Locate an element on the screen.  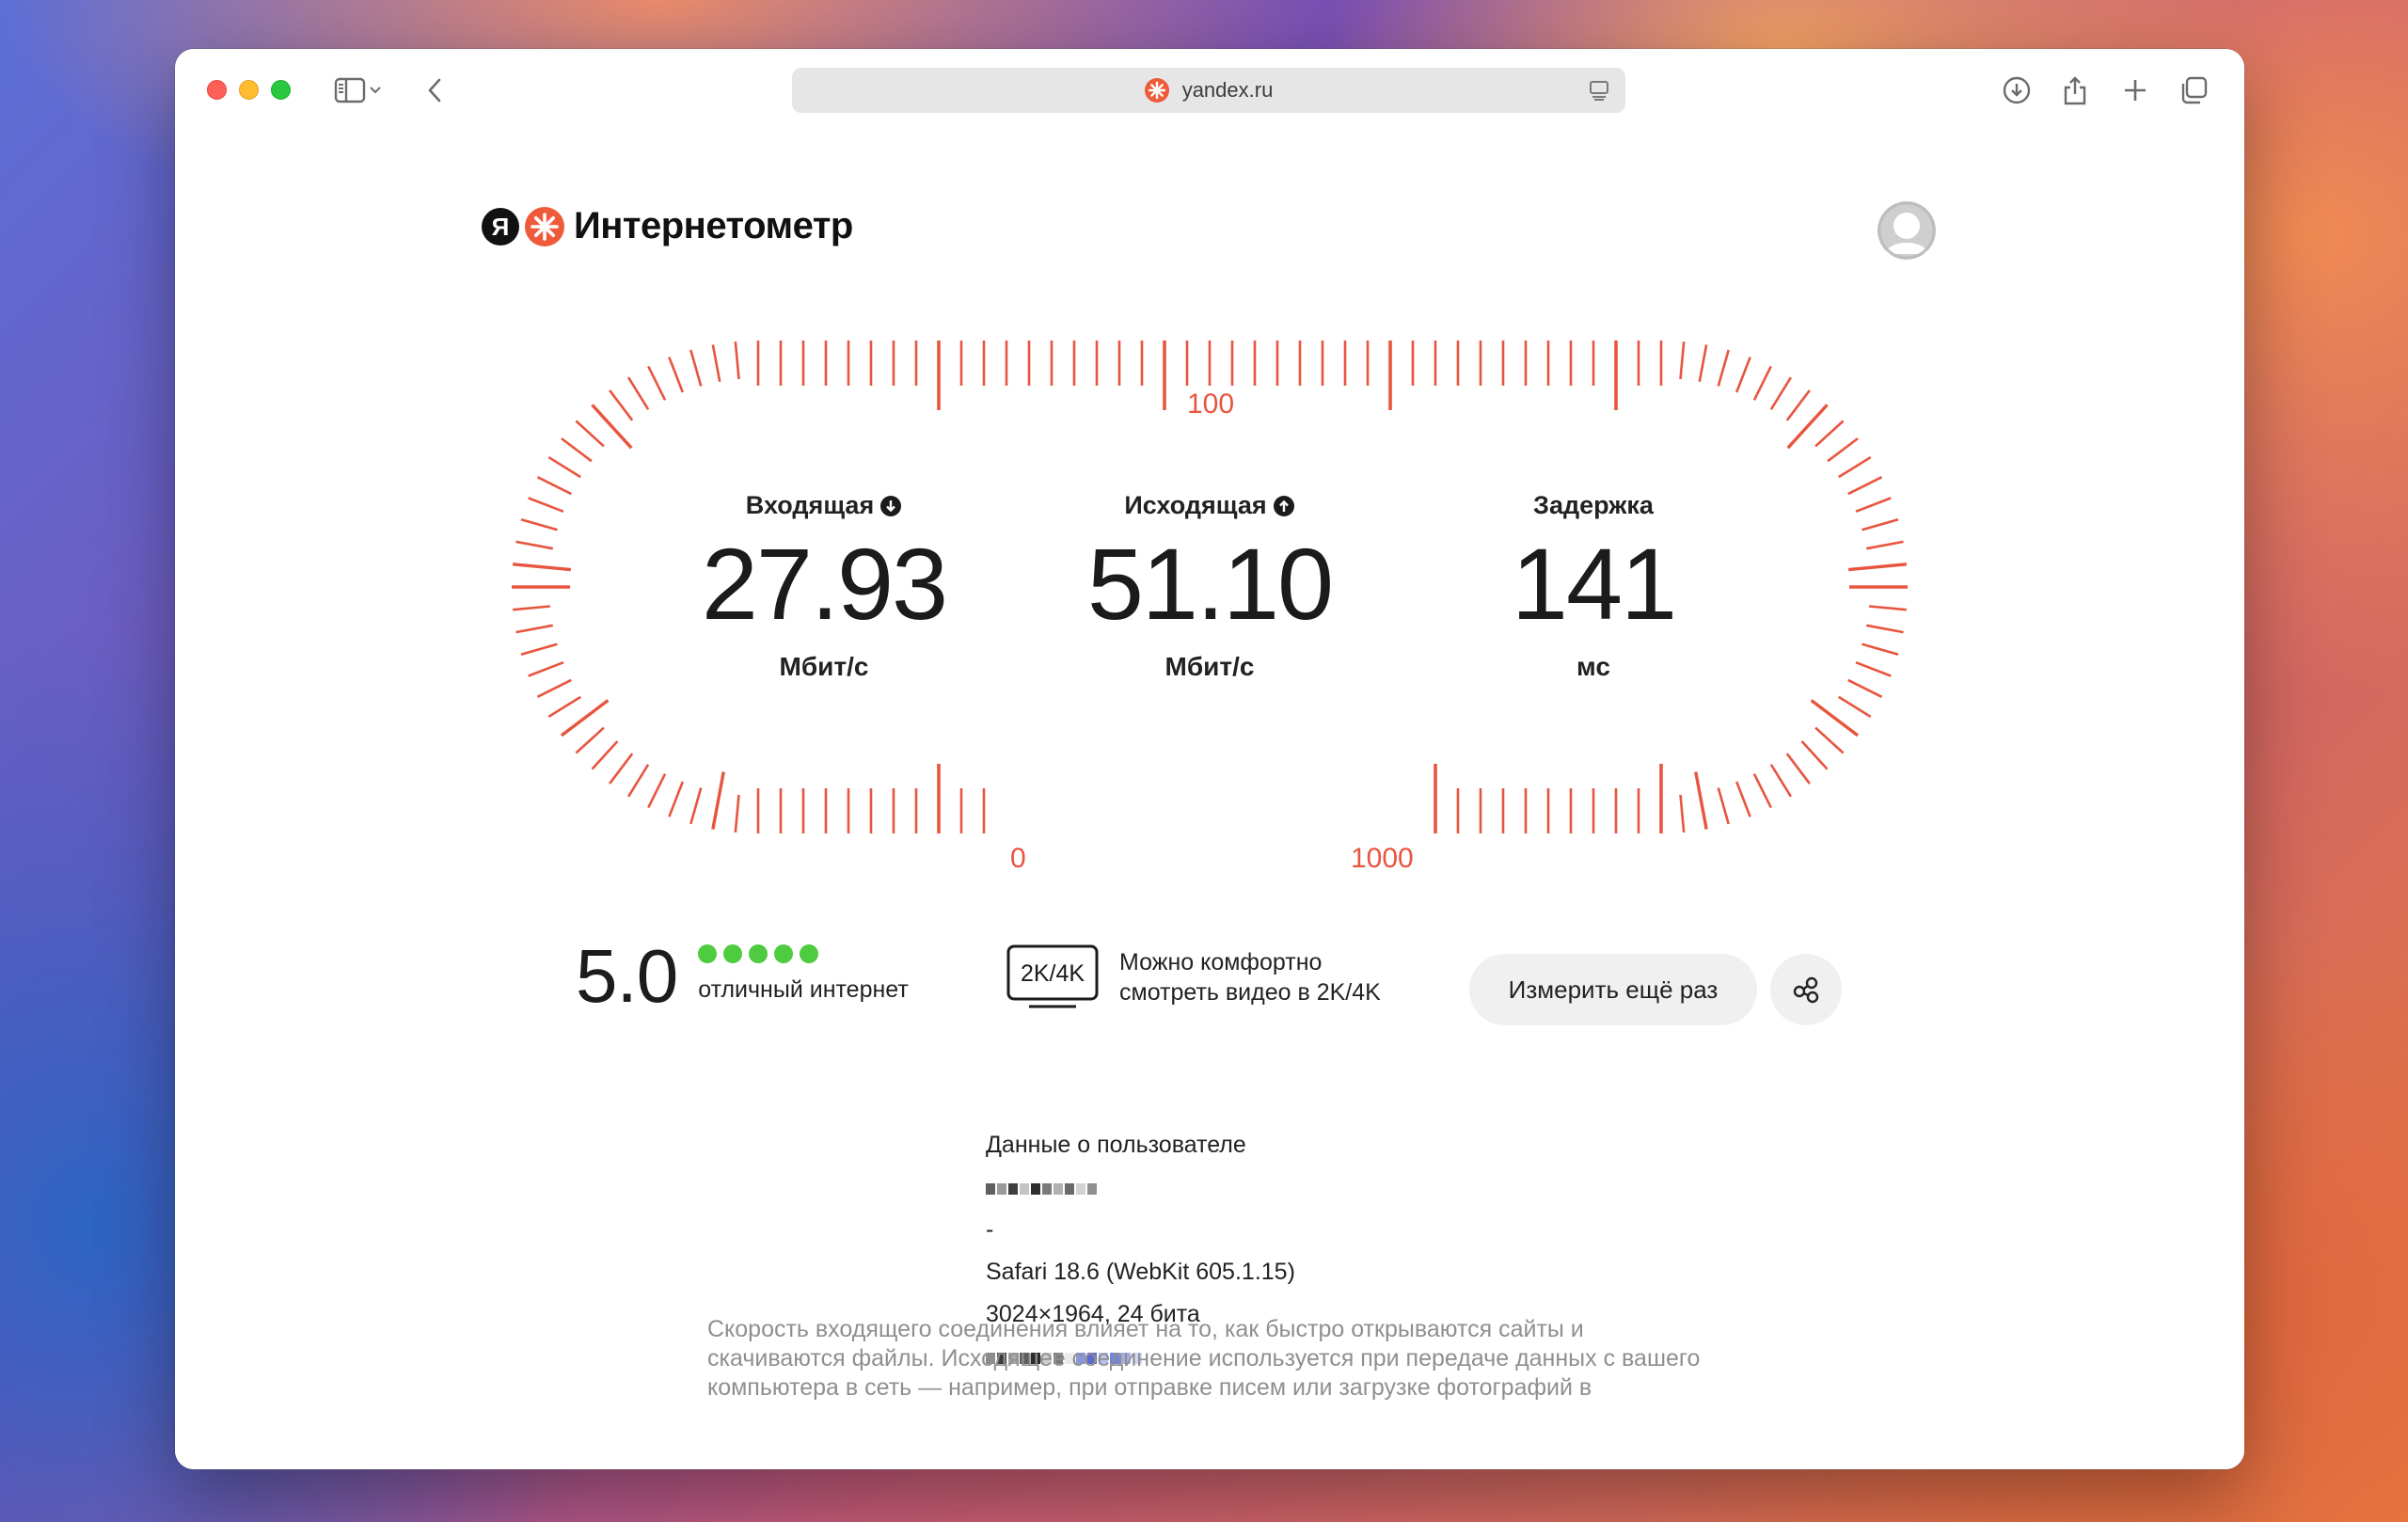
share-nodes-icon is located at coordinates (1806, 990).